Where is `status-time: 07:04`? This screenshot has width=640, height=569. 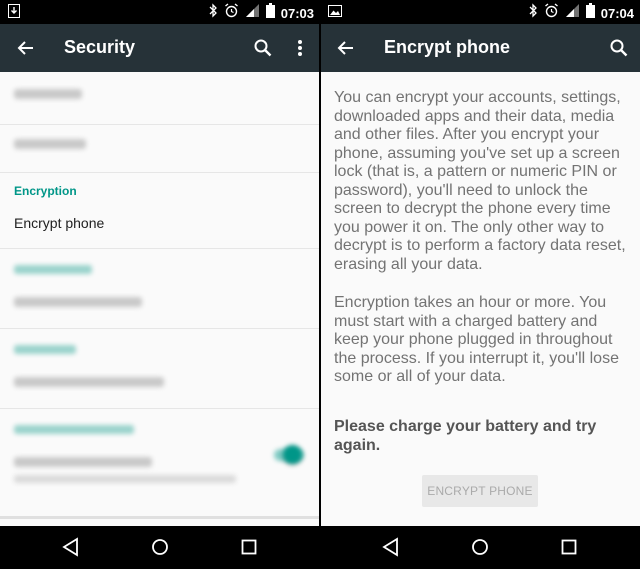
status-time: 07:04 is located at coordinates (617, 13).